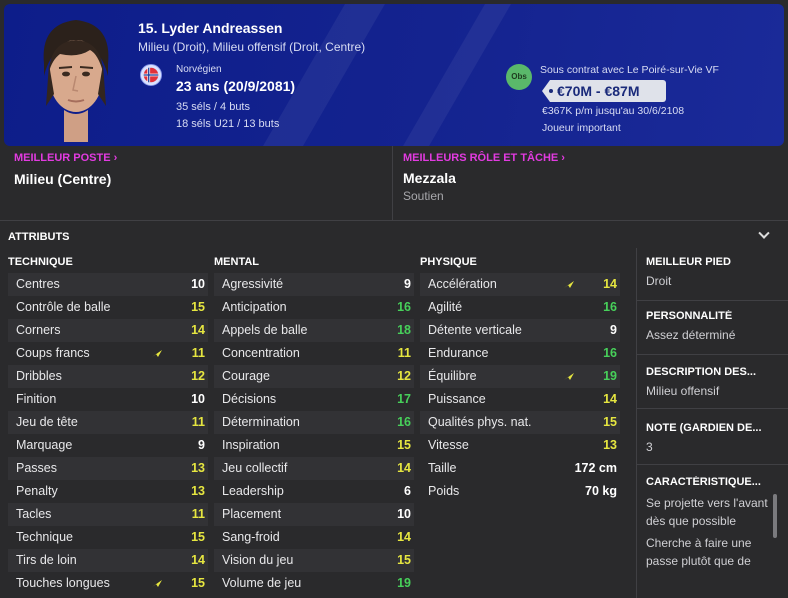 Image resolution: width=788 pixels, height=598 pixels. Describe the element at coordinates (764, 233) in the screenshot. I see `chevron-down-icon` at that location.